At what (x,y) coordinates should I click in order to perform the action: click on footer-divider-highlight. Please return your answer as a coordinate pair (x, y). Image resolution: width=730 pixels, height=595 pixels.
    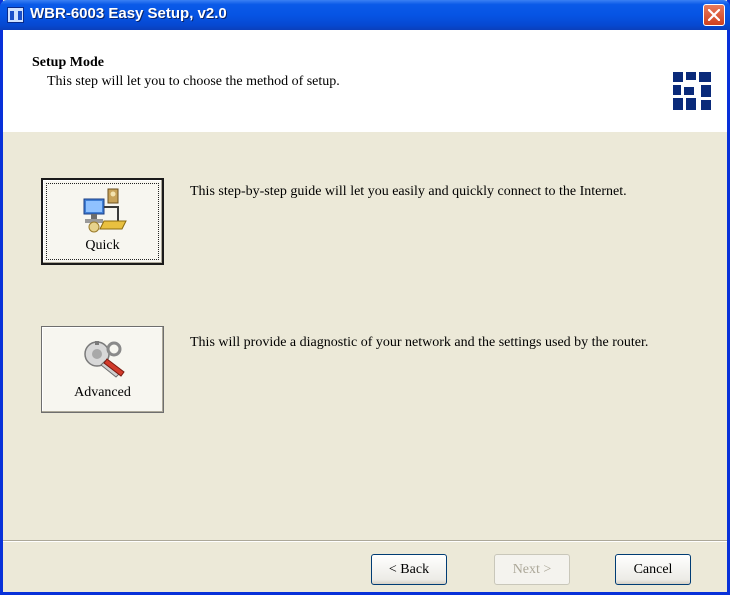
    Looking at the image, I should click on (365, 541).